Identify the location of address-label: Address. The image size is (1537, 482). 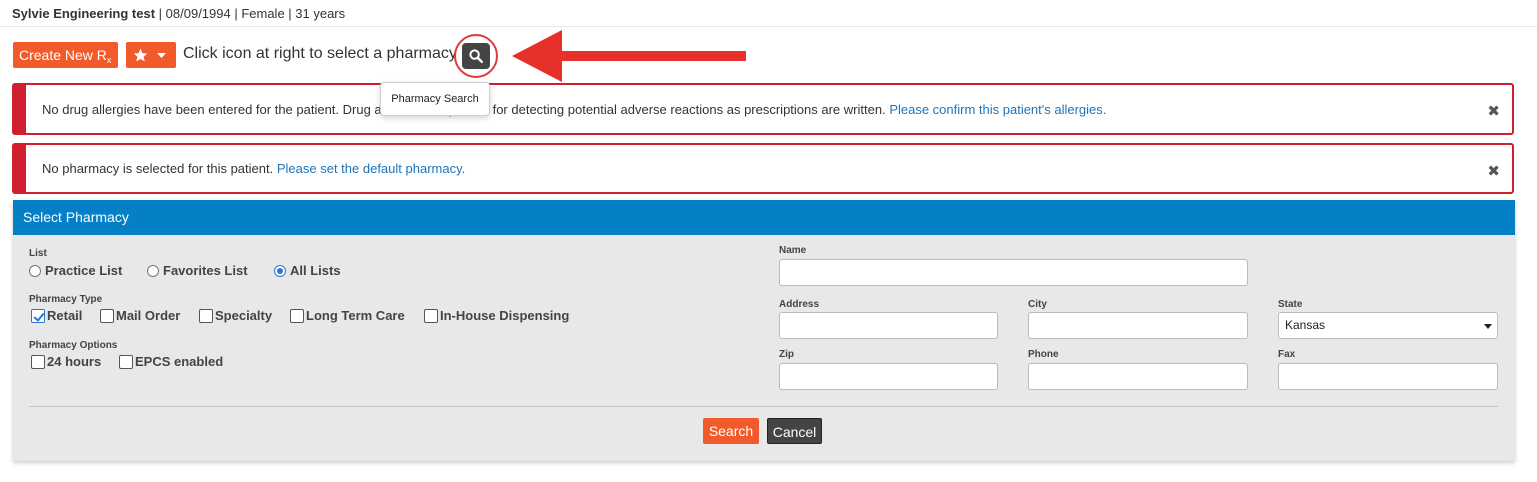
(799, 304).